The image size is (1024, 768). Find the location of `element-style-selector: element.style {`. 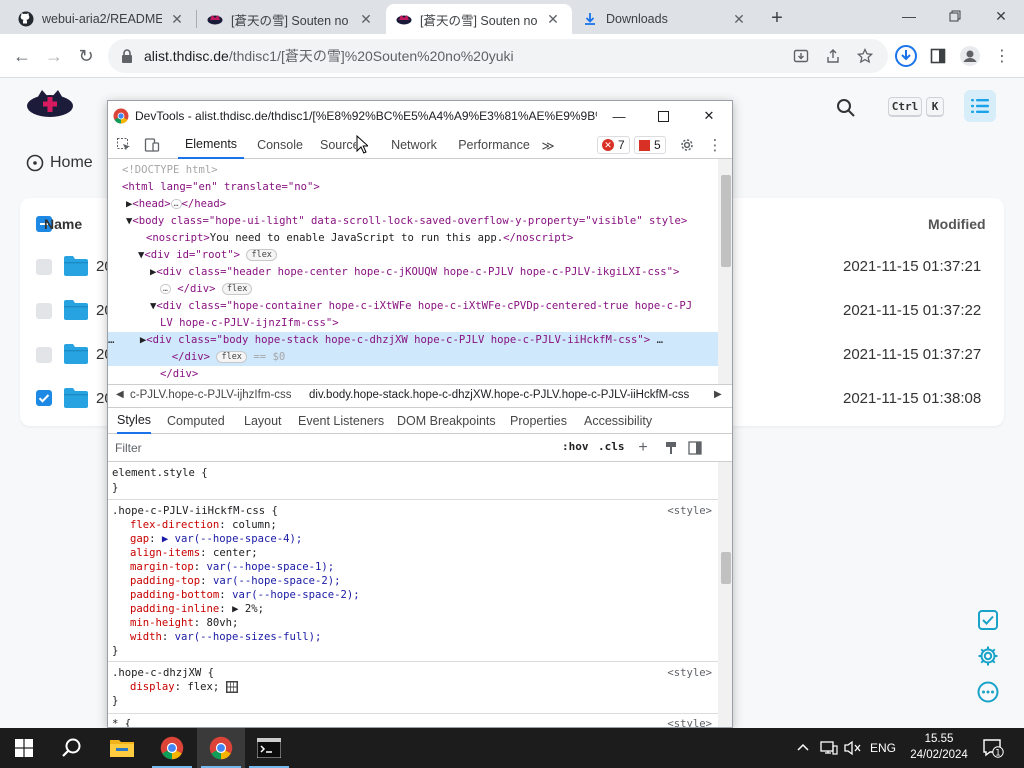

element-style-selector: element.style { is located at coordinates (160, 473).